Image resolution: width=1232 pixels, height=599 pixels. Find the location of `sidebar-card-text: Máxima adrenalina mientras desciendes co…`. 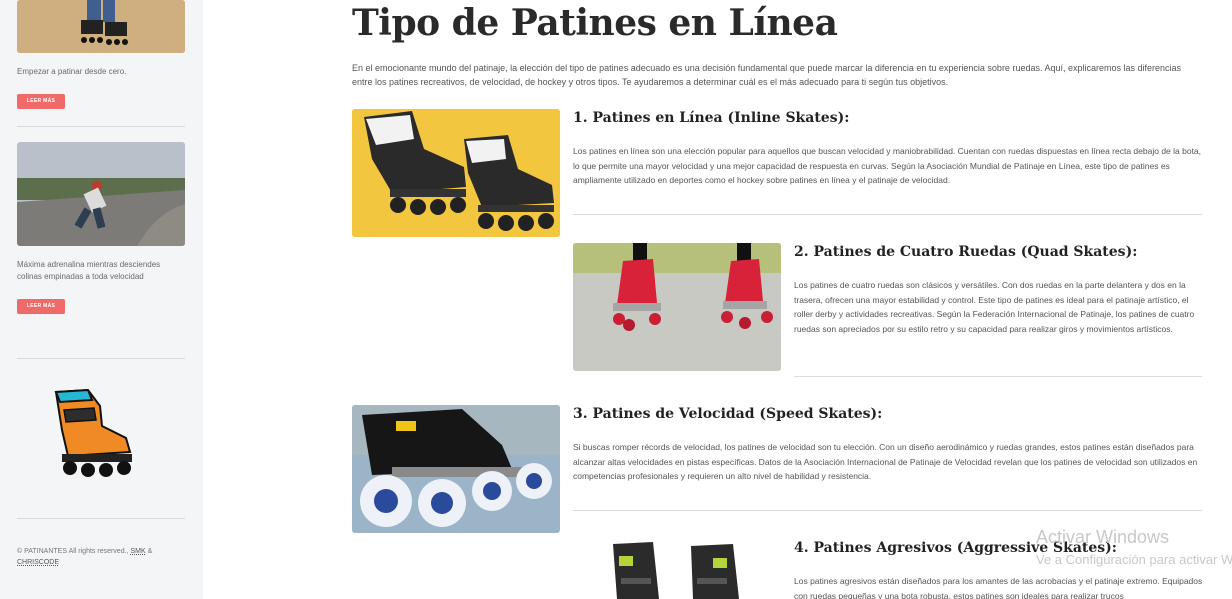

sidebar-card-text: Máxima adrenalina mientras desciendes co… is located at coordinates (89, 270).